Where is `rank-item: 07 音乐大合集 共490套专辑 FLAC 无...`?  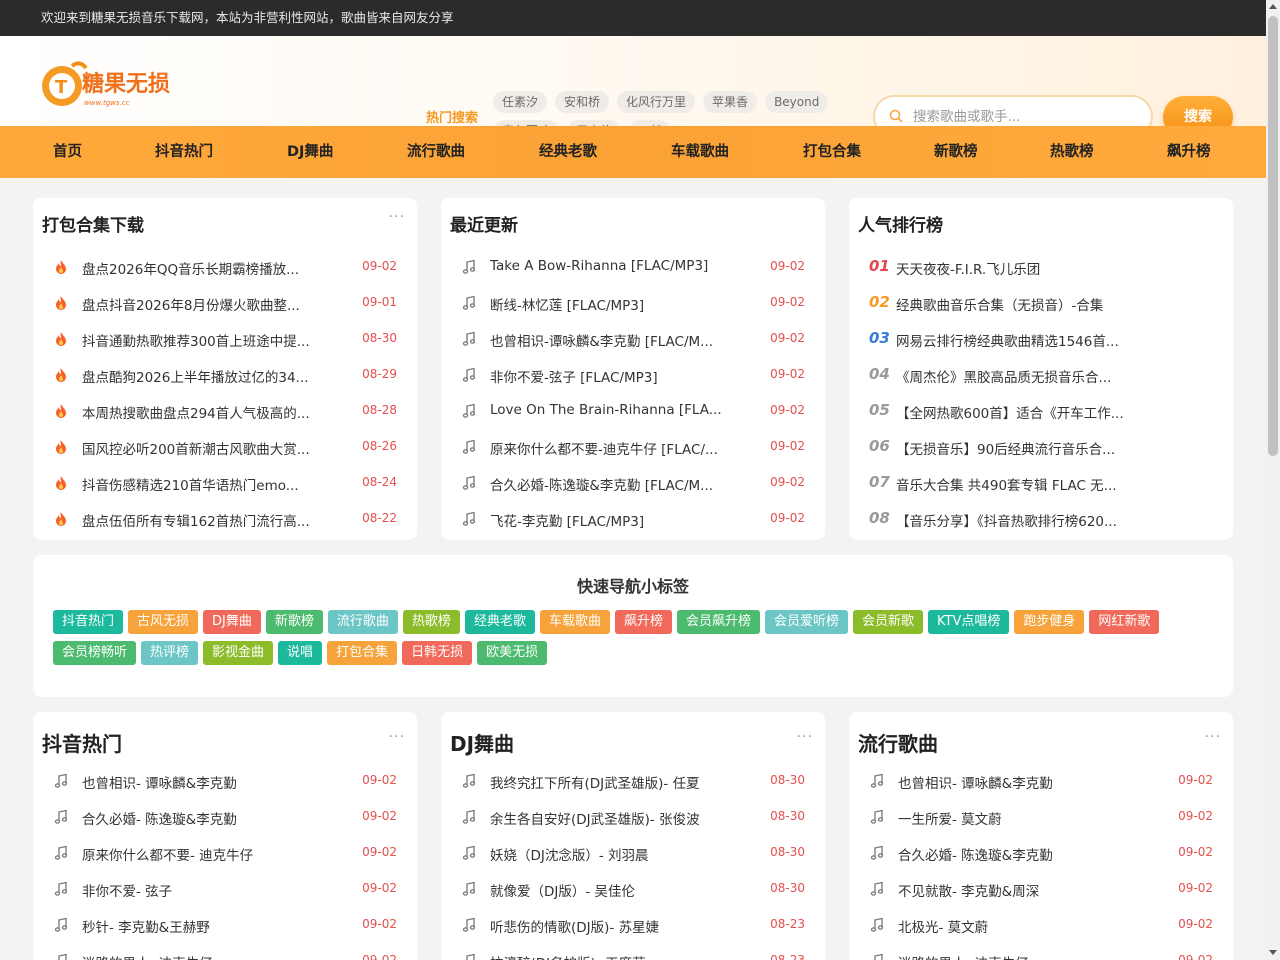 rank-item: 07 音乐大合集 共490套专辑 FLAC 无... is located at coordinates (1041, 484).